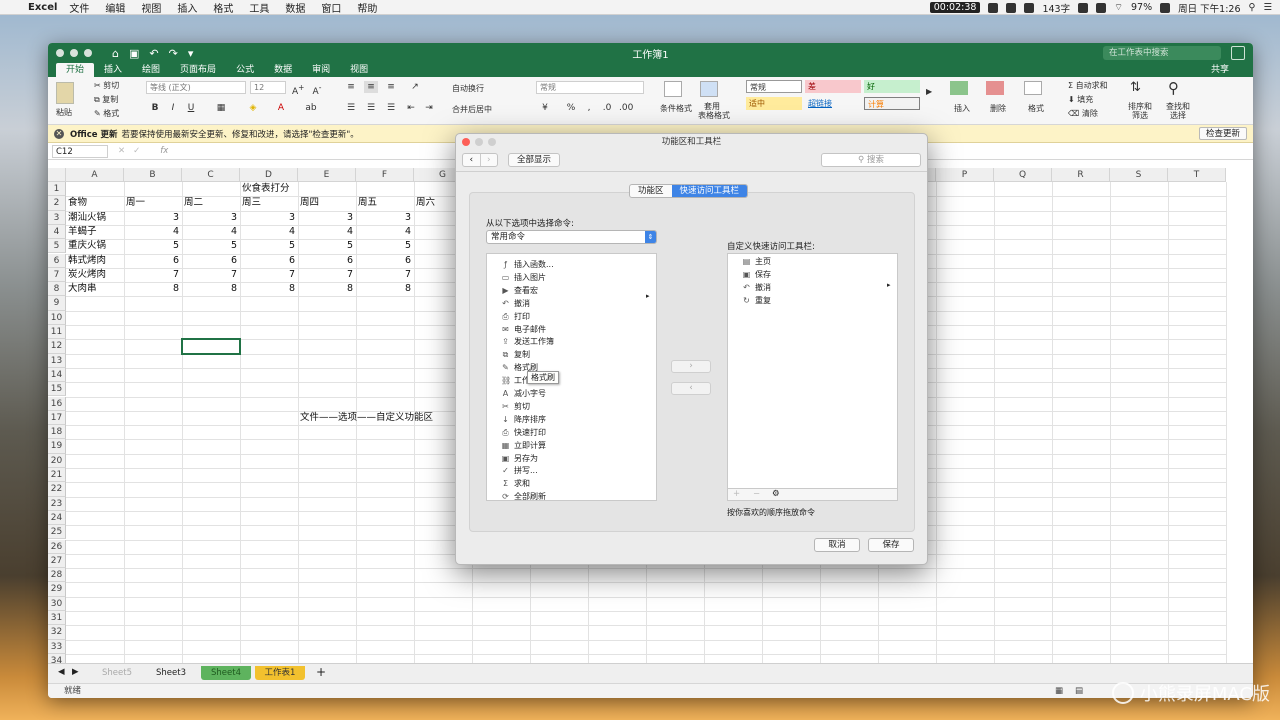  Describe the element at coordinates (545, 108) in the screenshot. I see `currency-icon: ¥` at that location.